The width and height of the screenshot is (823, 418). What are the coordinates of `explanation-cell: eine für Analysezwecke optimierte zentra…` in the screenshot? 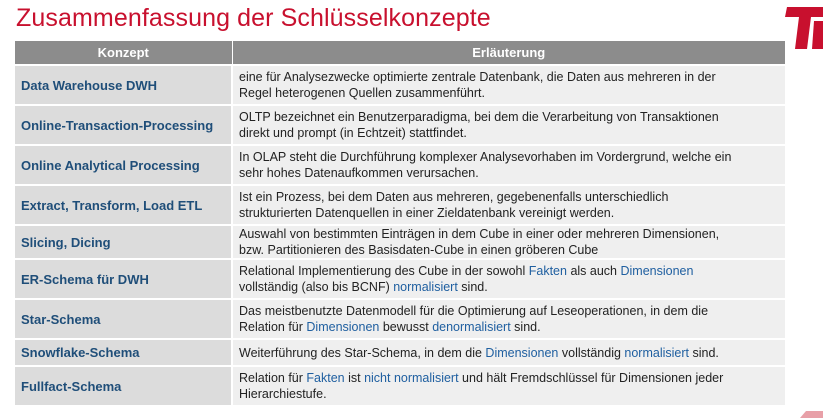 It's located at (508, 85).